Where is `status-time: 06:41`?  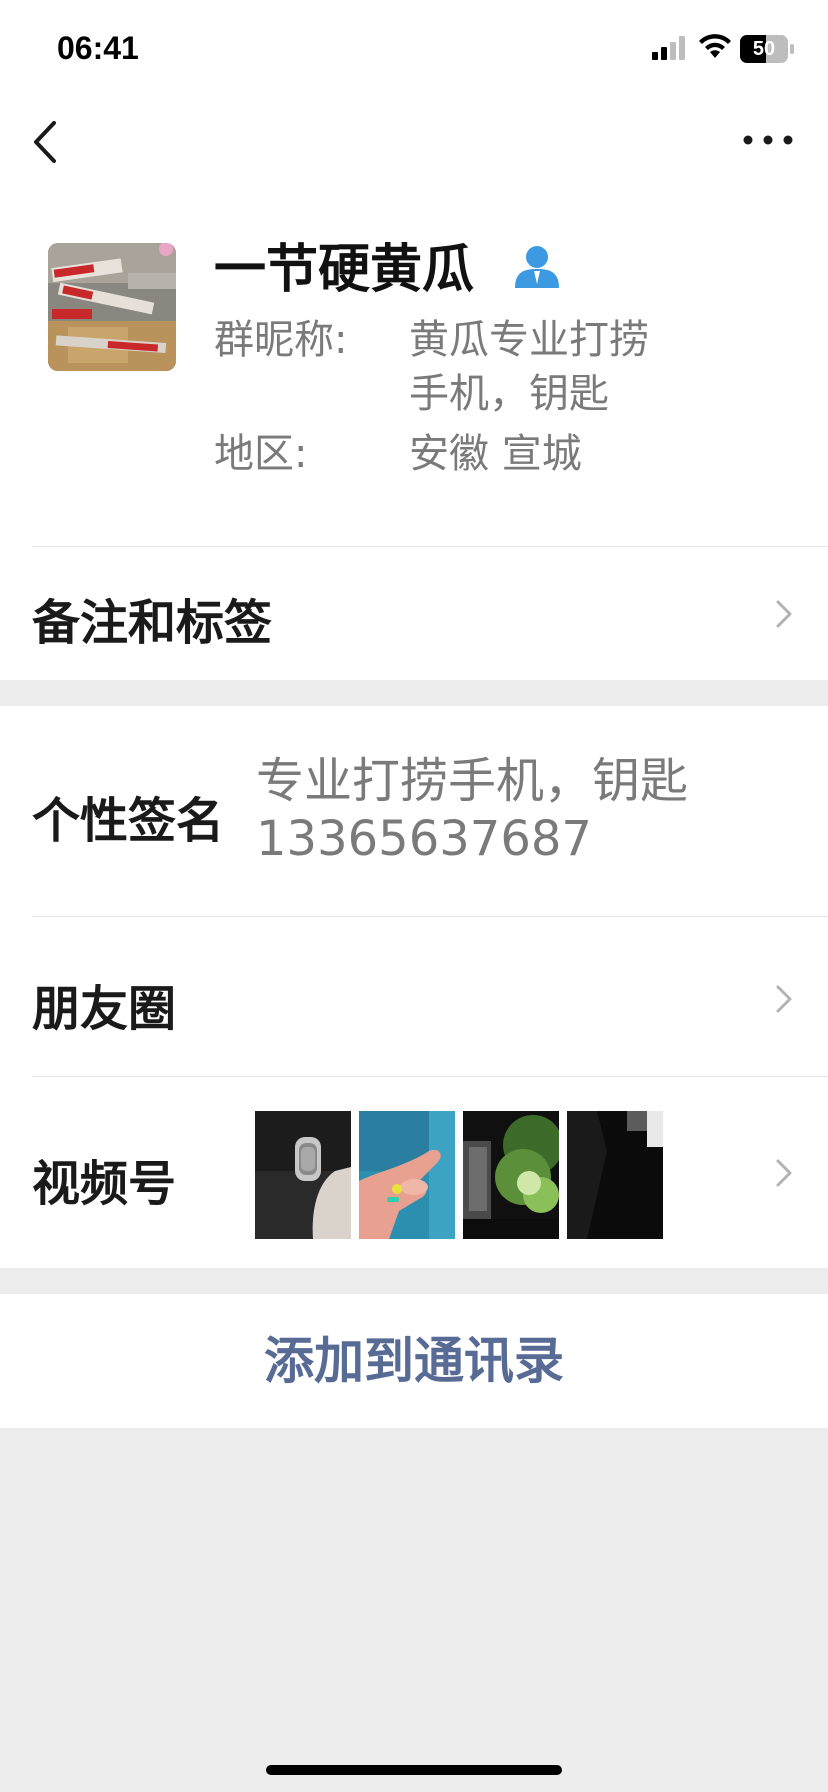 status-time: 06:41 is located at coordinates (98, 48).